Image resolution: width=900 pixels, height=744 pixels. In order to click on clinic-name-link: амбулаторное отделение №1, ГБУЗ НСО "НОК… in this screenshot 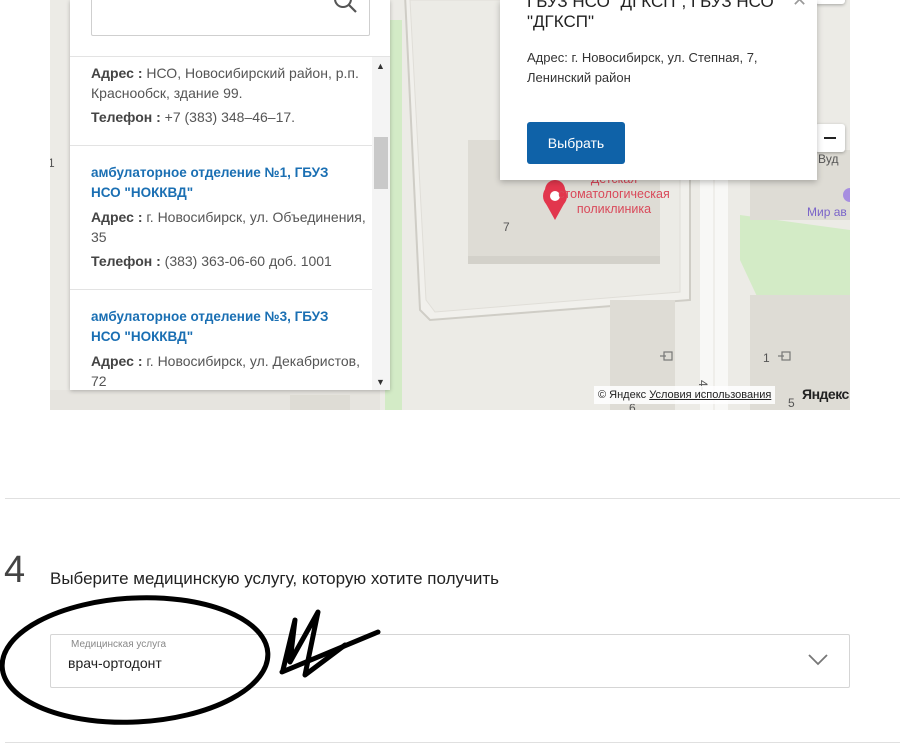, I will do `click(226, 183)`.